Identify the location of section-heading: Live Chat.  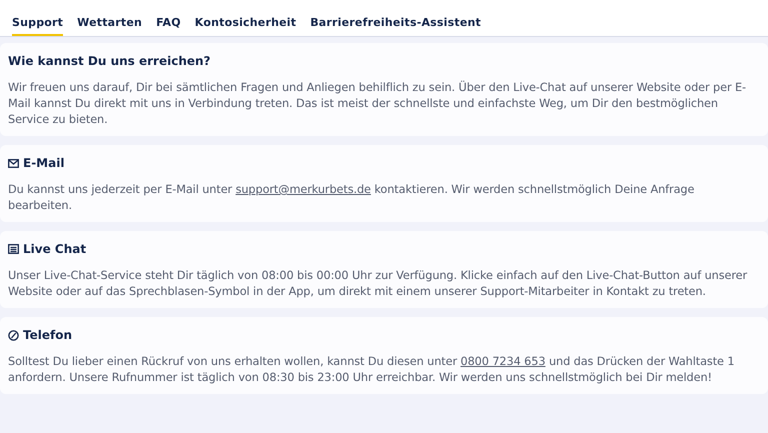
(54, 249).